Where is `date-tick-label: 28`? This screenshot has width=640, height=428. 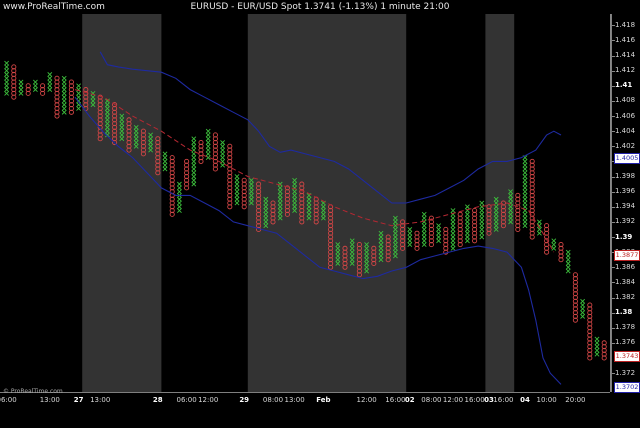 date-tick-label: 28 is located at coordinates (157, 400).